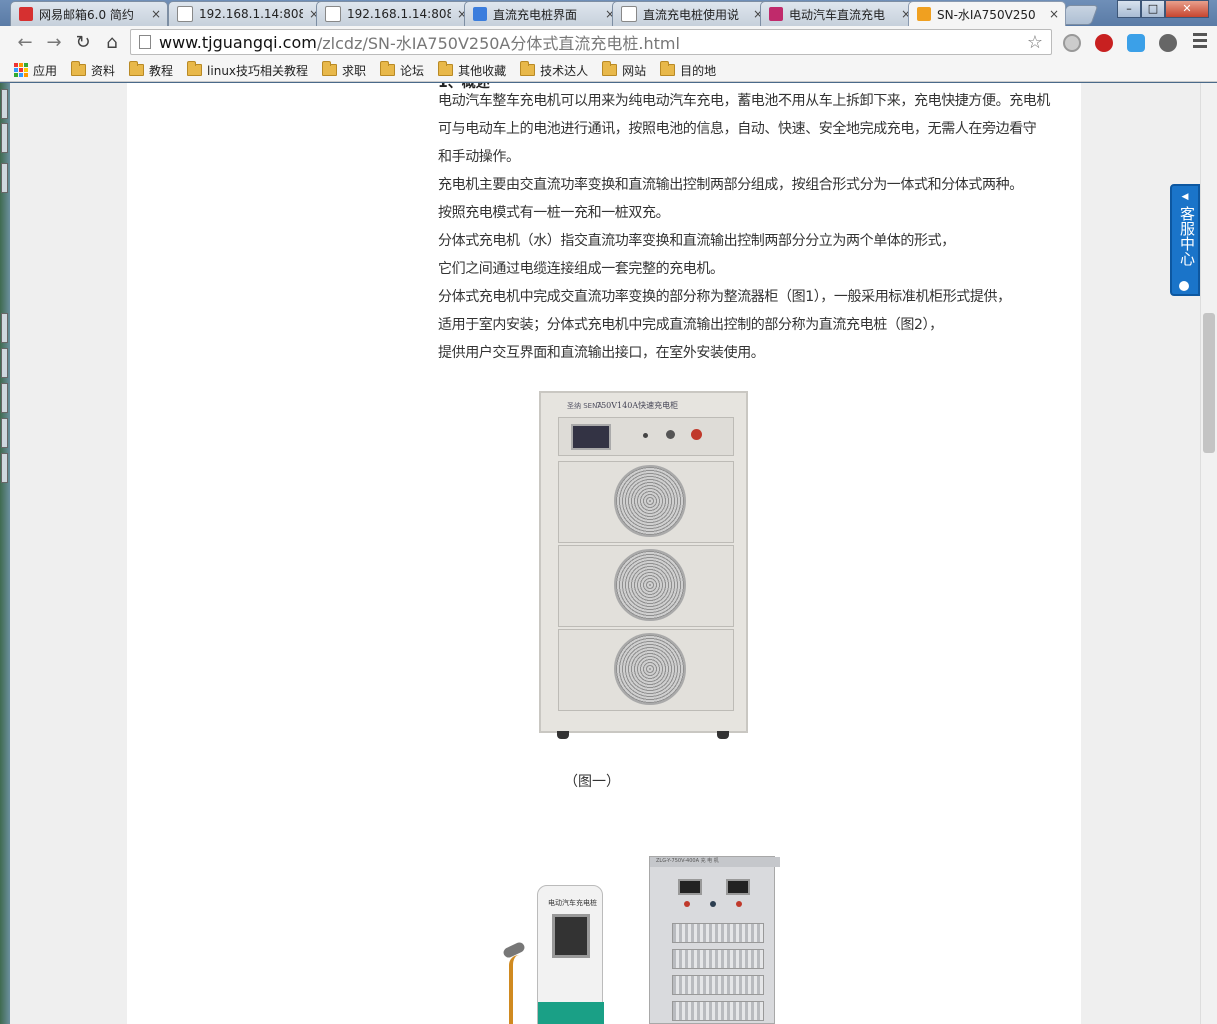 The image size is (1217, 1024). What do you see at coordinates (1185, 197) in the screenshot?
I see `collapse-arrow-icon: ◀` at bounding box center [1185, 197].